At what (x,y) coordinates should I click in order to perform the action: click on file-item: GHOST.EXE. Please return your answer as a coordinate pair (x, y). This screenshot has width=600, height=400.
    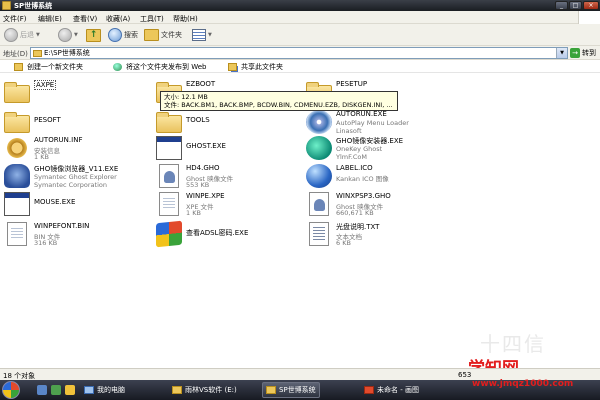
    Looking at the image, I should click on (224, 149).